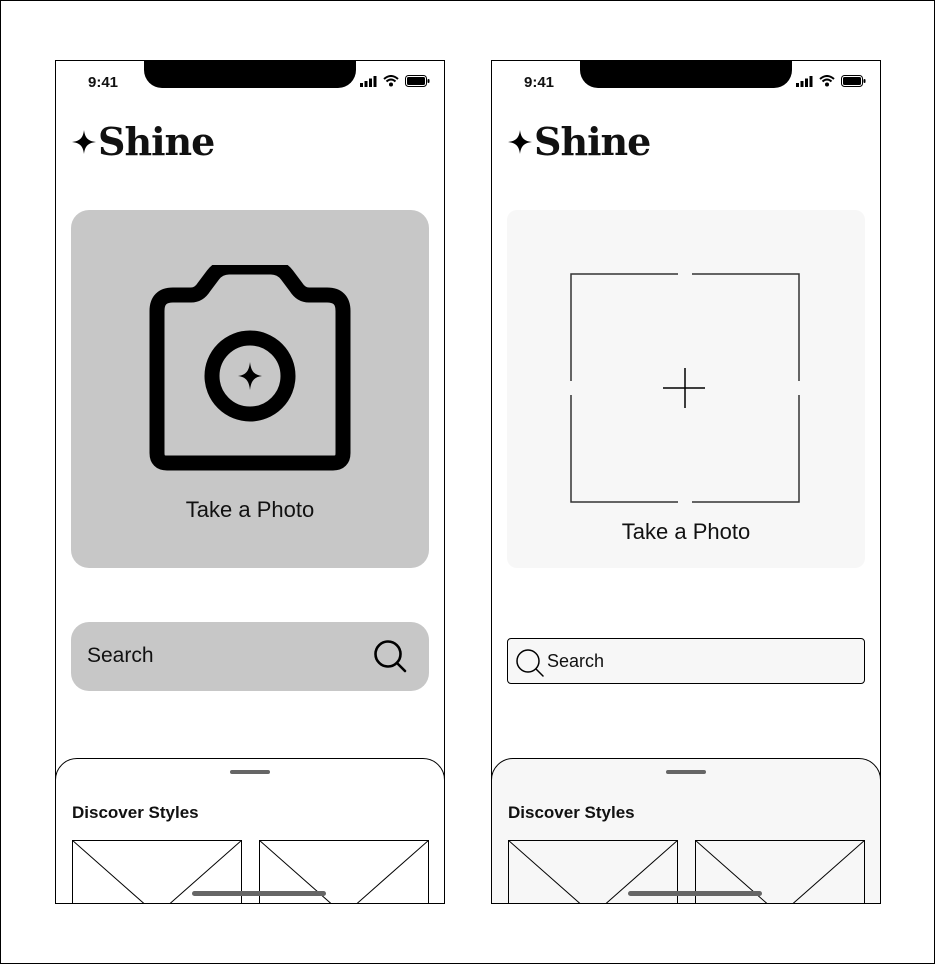 This screenshot has height=964, width=935. I want to click on camera-icon, so click(250, 368).